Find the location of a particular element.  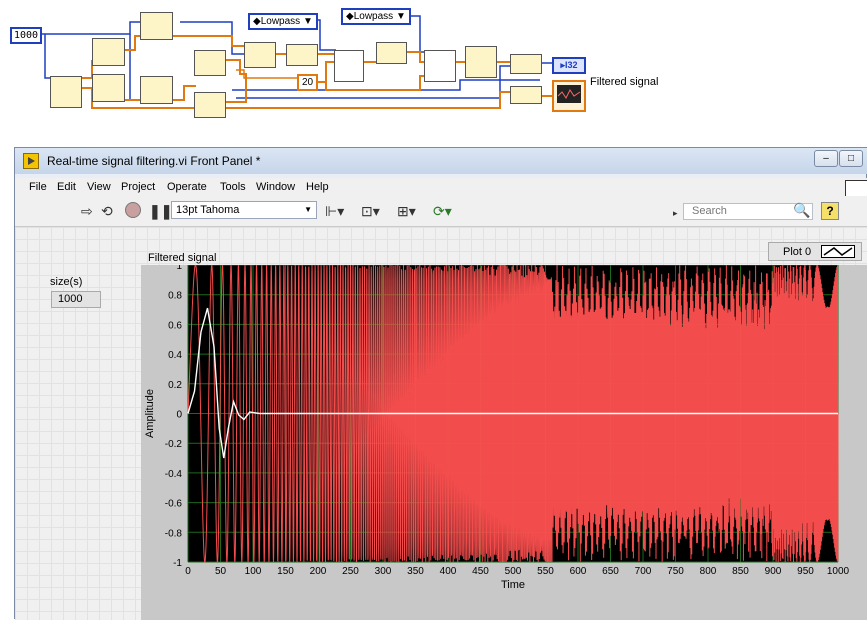

graph-label: Filtered signal is located at coordinates (182, 258).